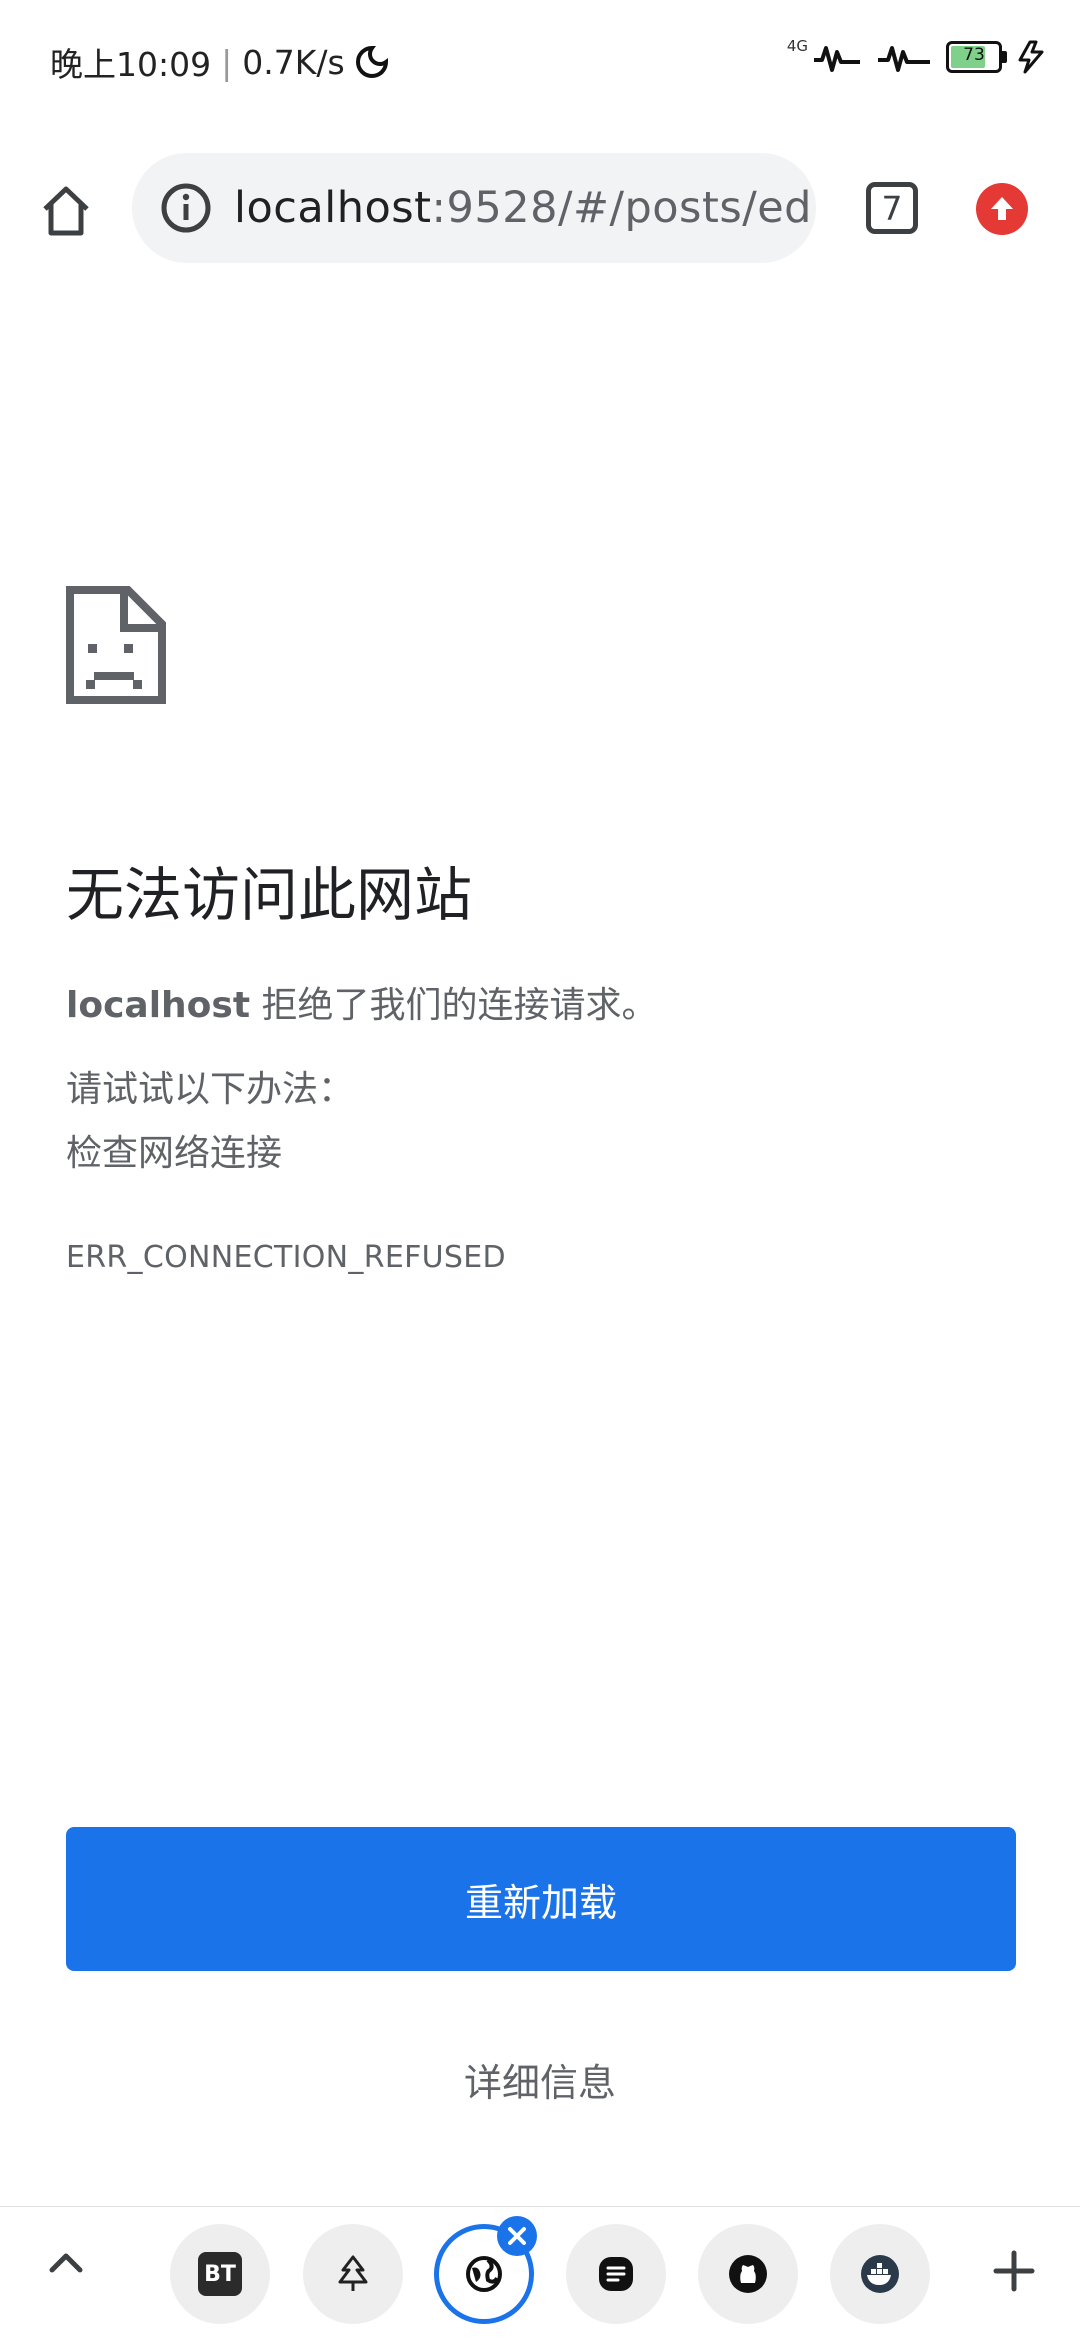 This screenshot has height=2341, width=1080. I want to click on status-bar: 晚上10:09 | 0.7K/s 4G 73, so click(540, 62).